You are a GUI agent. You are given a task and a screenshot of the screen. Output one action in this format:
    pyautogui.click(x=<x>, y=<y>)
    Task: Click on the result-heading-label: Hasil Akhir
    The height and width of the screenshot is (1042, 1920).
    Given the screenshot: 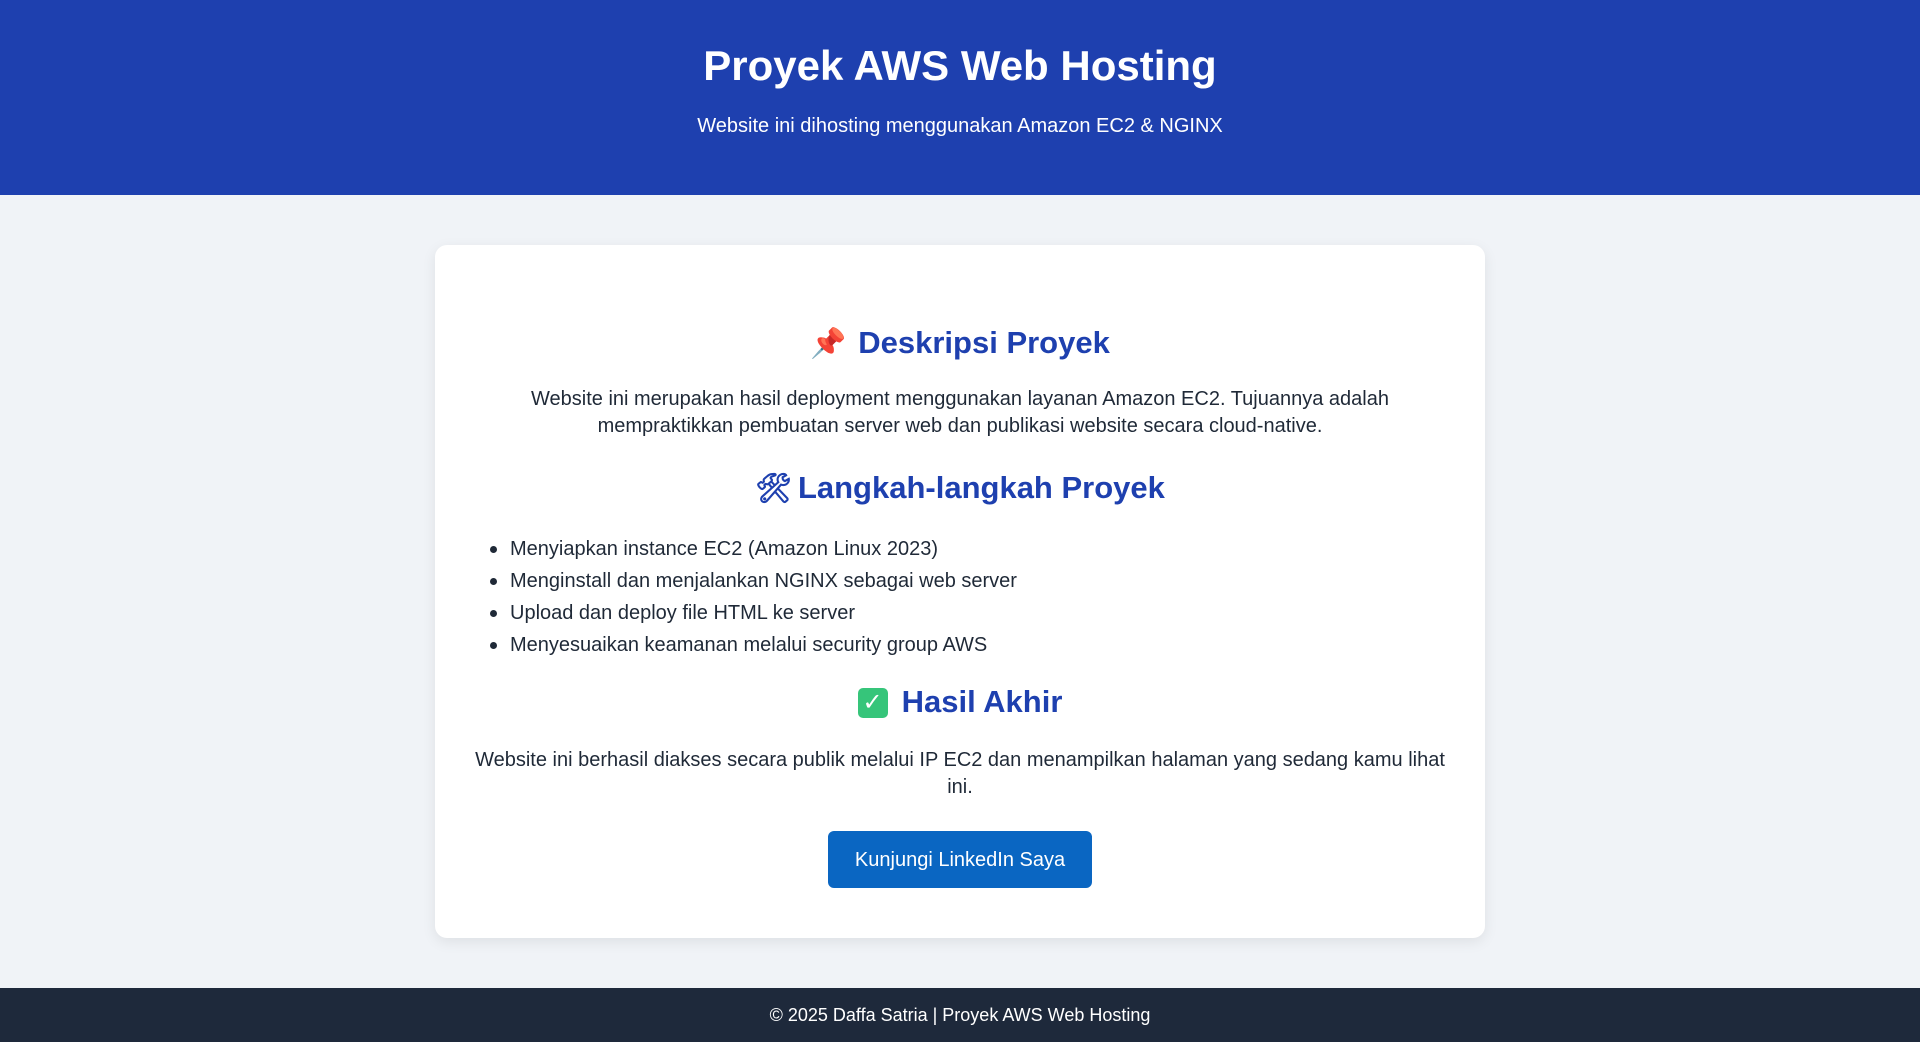 What is the action you would take?
    pyautogui.click(x=982, y=701)
    